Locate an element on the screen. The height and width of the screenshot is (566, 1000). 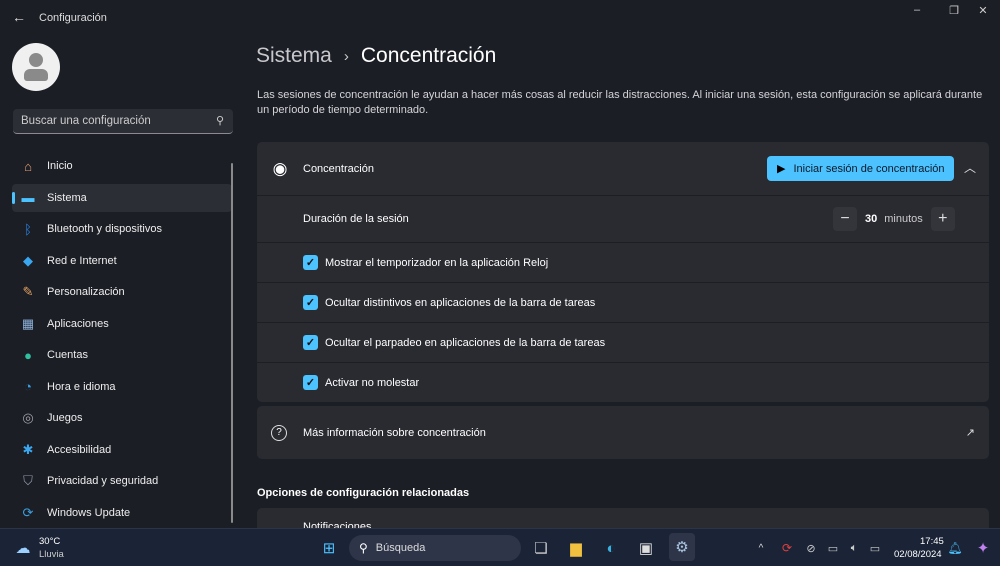
display-icon: ▭ is located at coordinates (833, 548).